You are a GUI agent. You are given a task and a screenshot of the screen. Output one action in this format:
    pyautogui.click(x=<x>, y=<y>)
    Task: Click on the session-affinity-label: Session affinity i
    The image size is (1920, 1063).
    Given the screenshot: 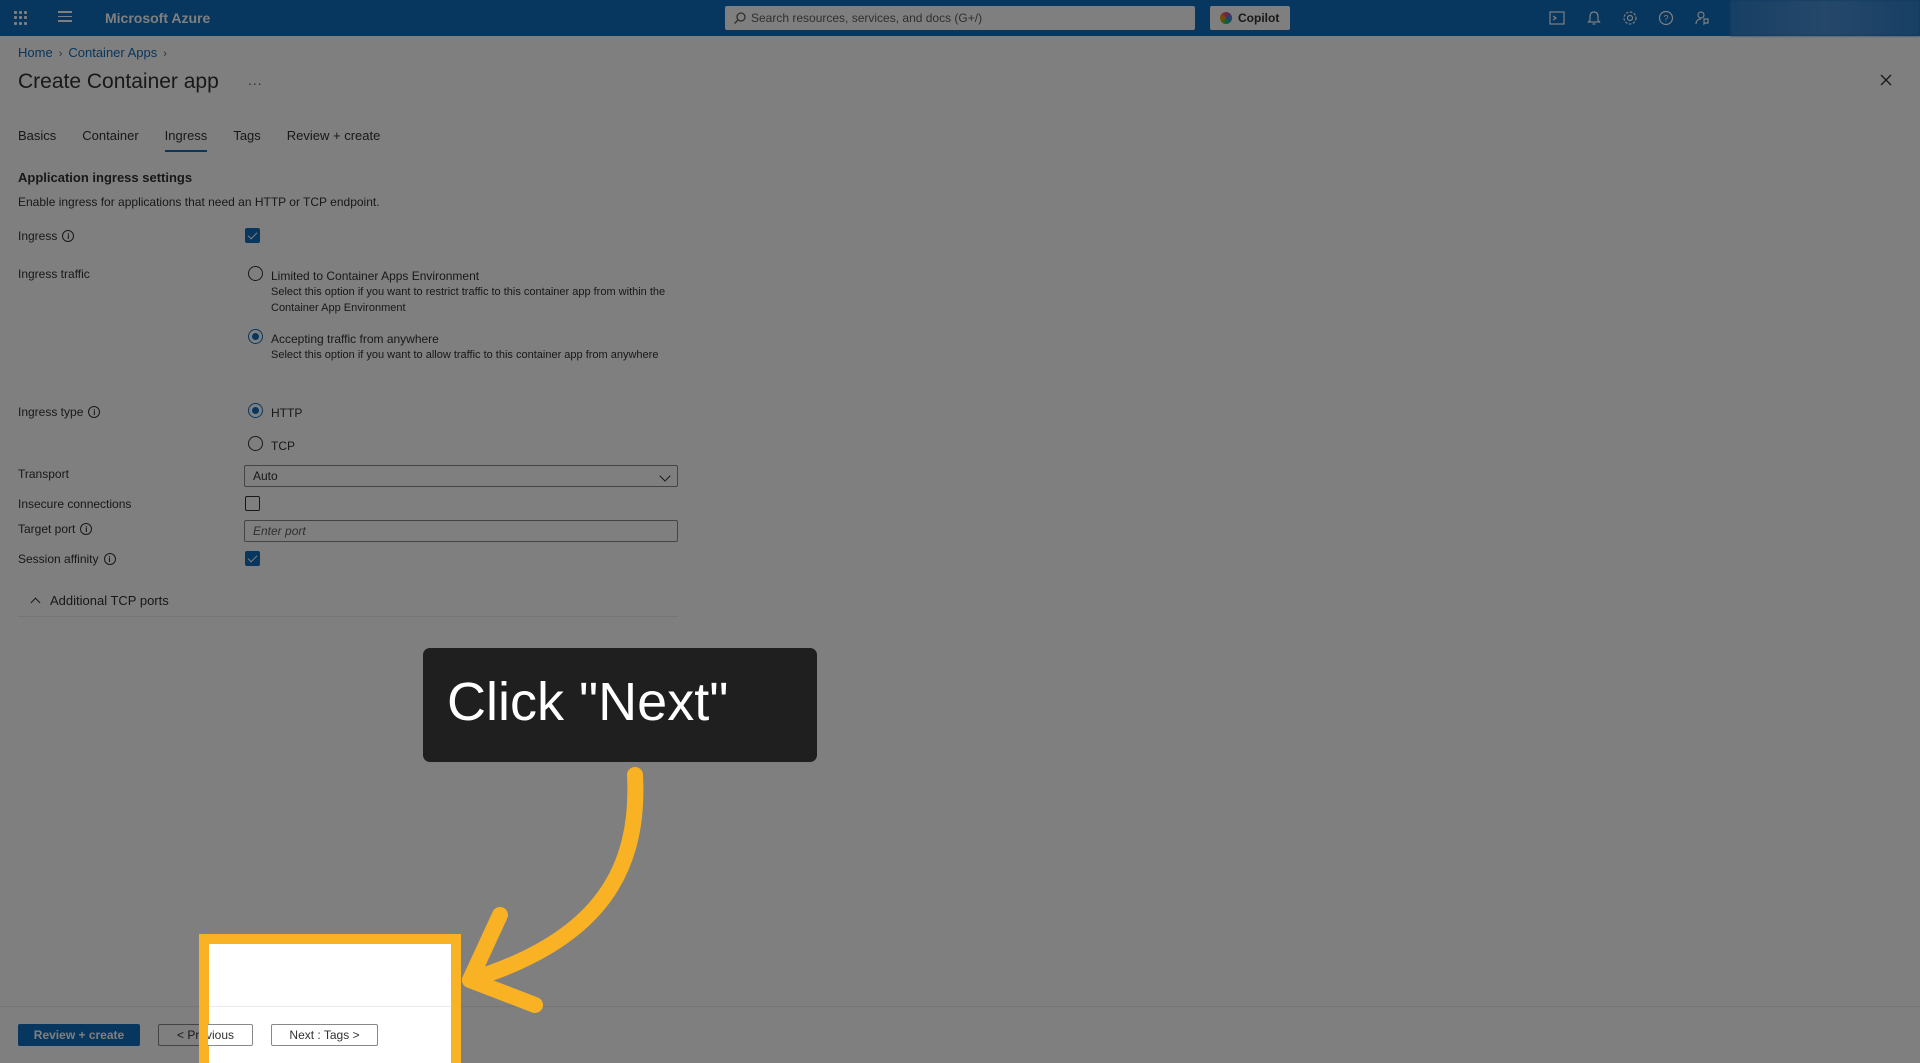 What is the action you would take?
    pyautogui.click(x=67, y=559)
    